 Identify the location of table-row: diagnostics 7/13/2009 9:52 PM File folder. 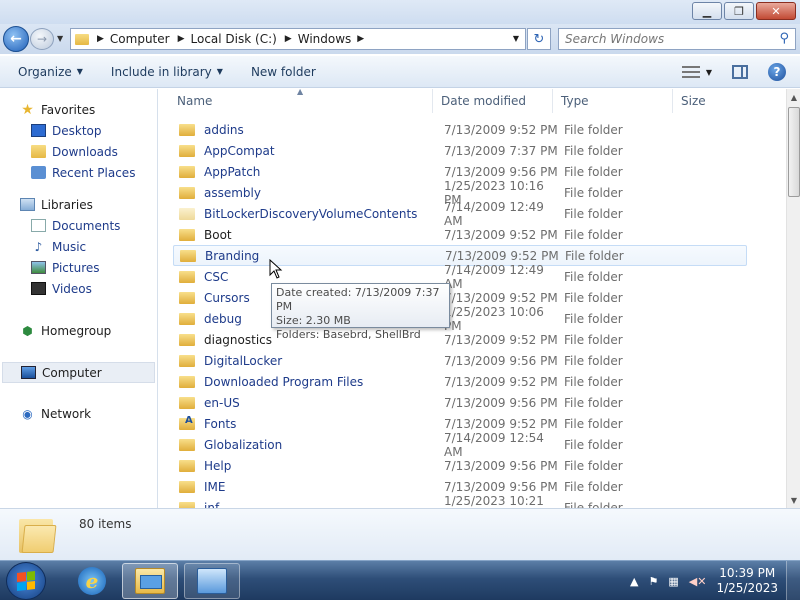
(460, 339).